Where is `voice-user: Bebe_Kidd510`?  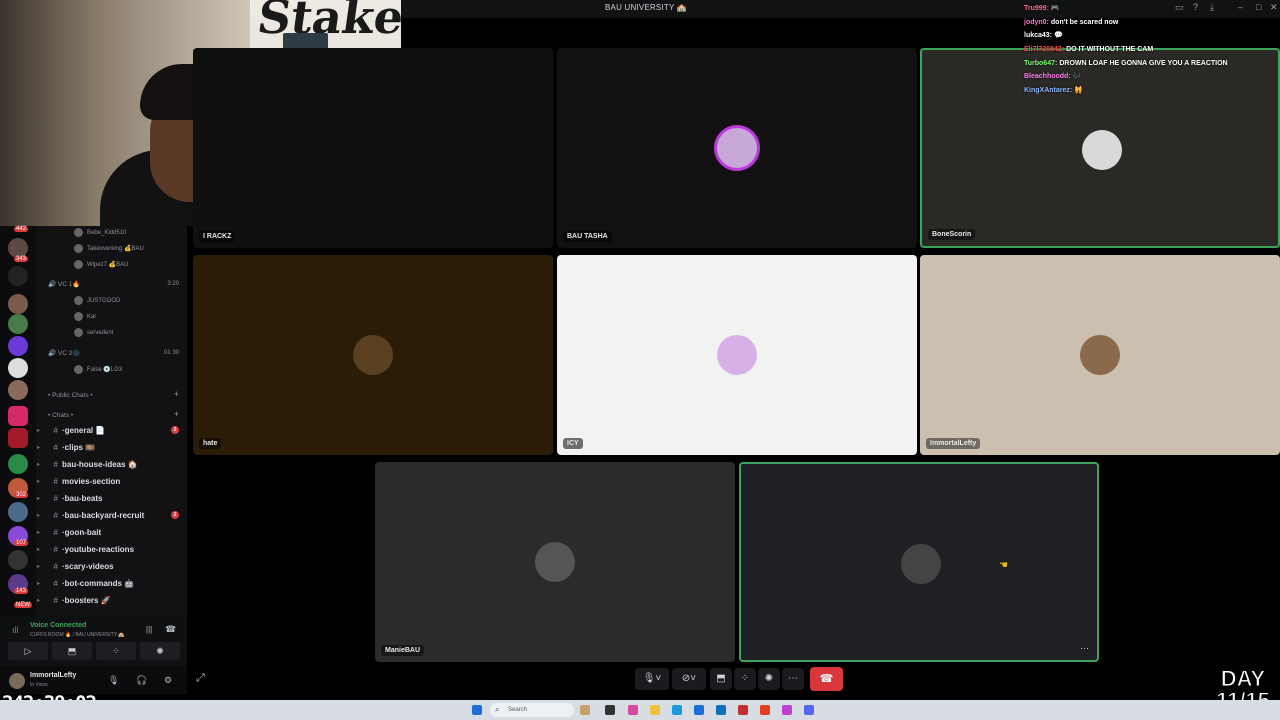
voice-user: Bebe_Kidd510 is located at coordinates (100, 232).